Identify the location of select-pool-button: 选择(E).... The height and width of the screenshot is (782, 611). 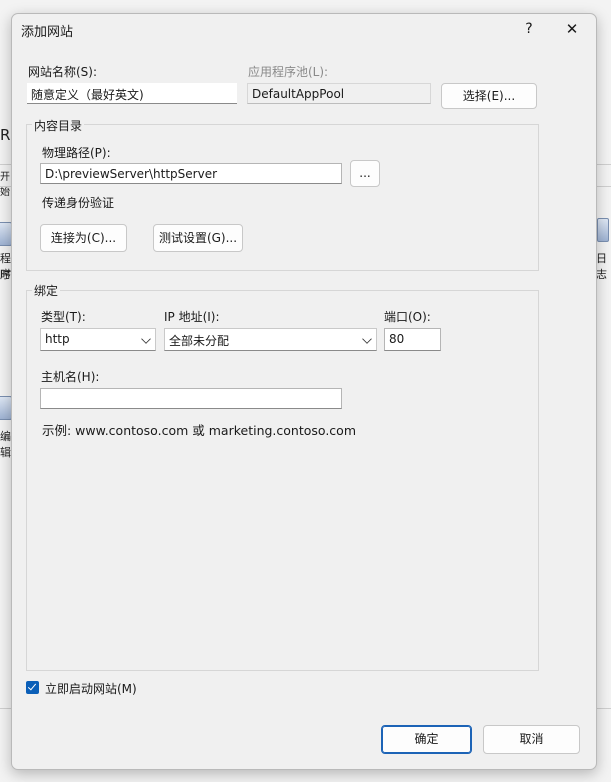
(489, 96).